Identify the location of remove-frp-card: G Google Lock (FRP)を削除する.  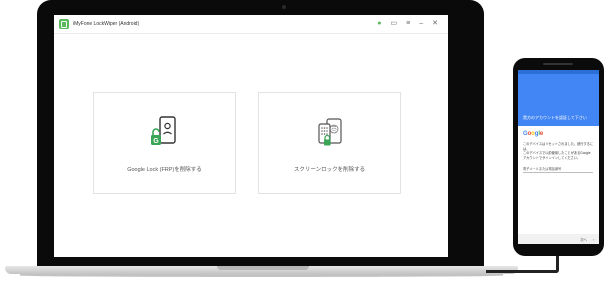
(164, 143).